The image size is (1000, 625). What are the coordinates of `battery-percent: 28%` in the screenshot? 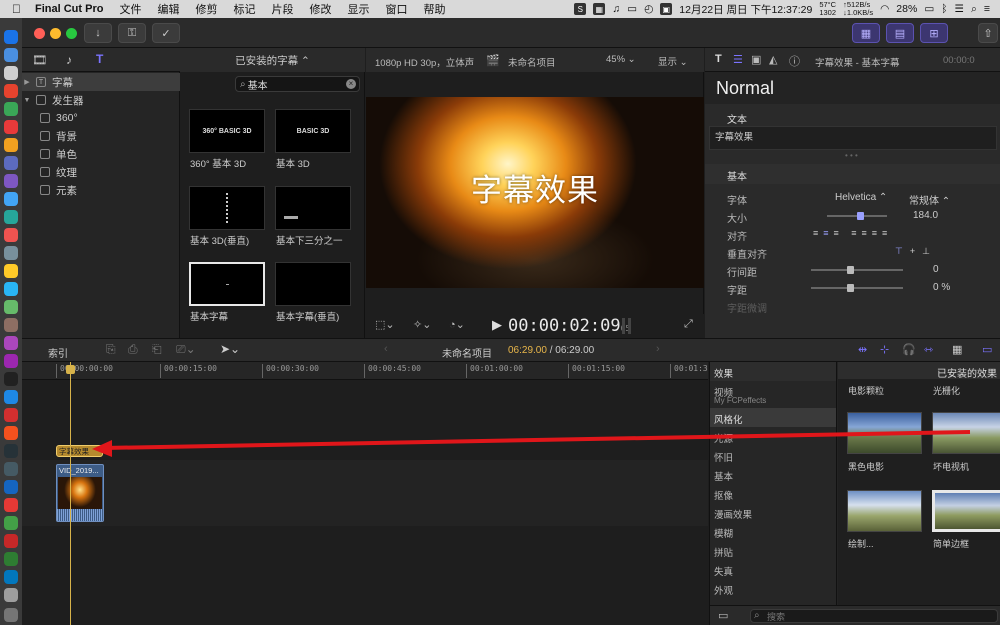 It's located at (906, 9).